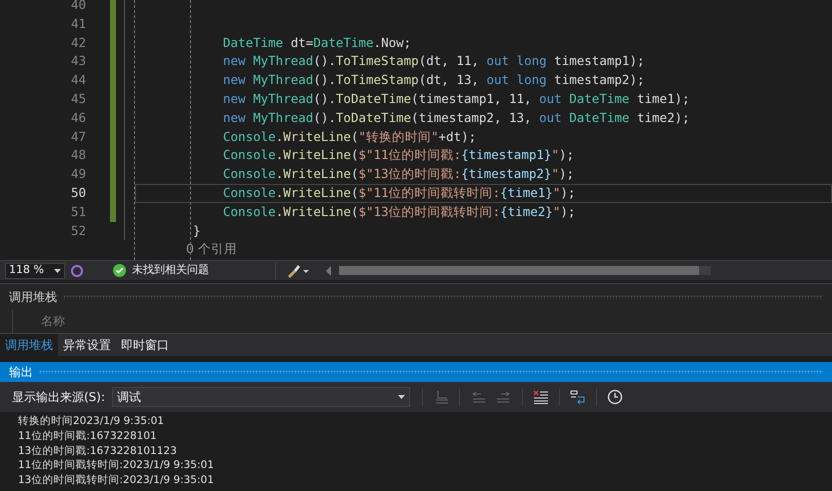  Describe the element at coordinates (78, 43) in the screenshot. I see `line-number: 42` at that location.